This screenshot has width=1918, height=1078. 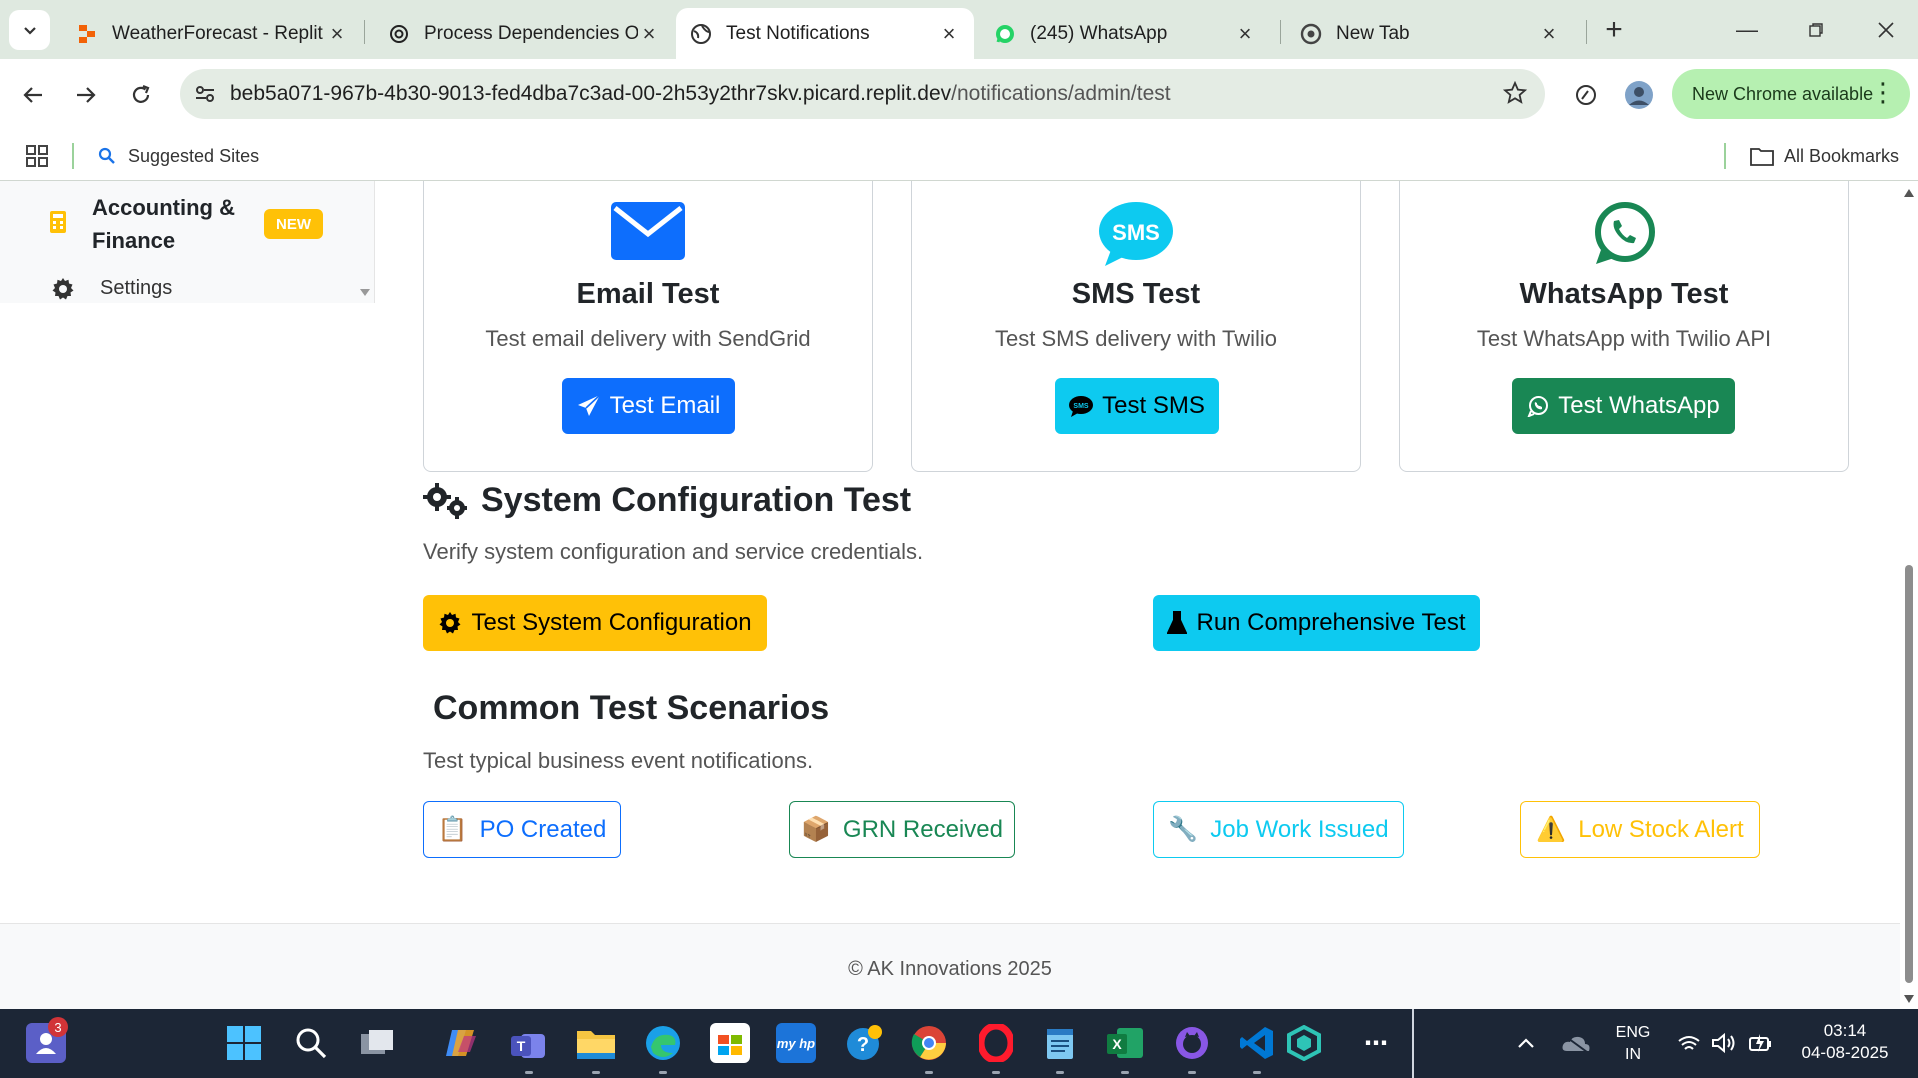 What do you see at coordinates (1614, 30) in the screenshot?
I see `new-tab-button: +` at bounding box center [1614, 30].